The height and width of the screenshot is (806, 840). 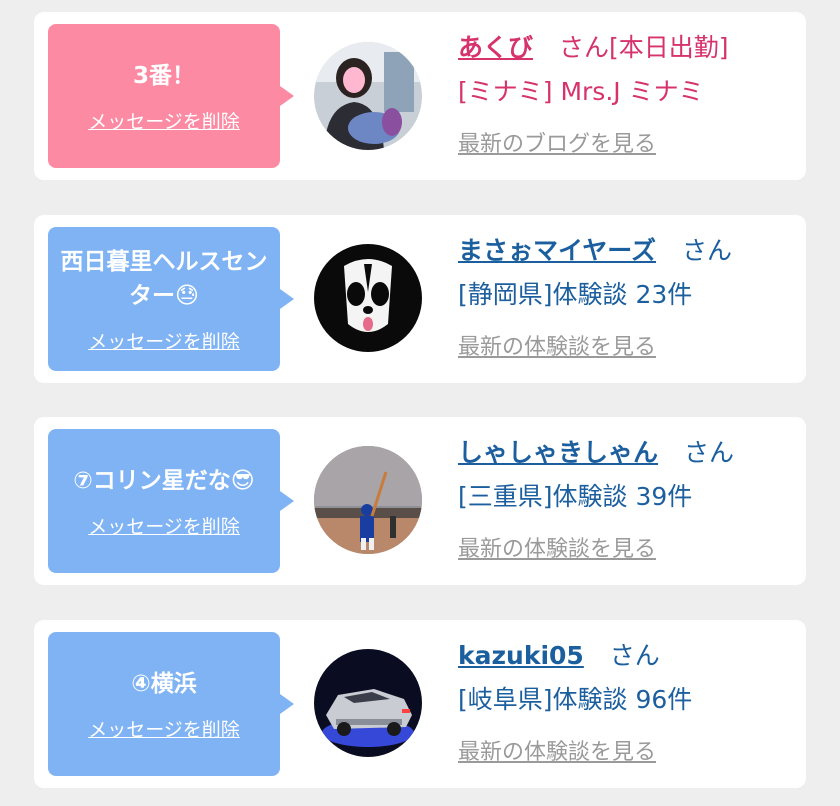 What do you see at coordinates (558, 452) in the screenshot?
I see `username-link: しゃしゃきしゃん` at bounding box center [558, 452].